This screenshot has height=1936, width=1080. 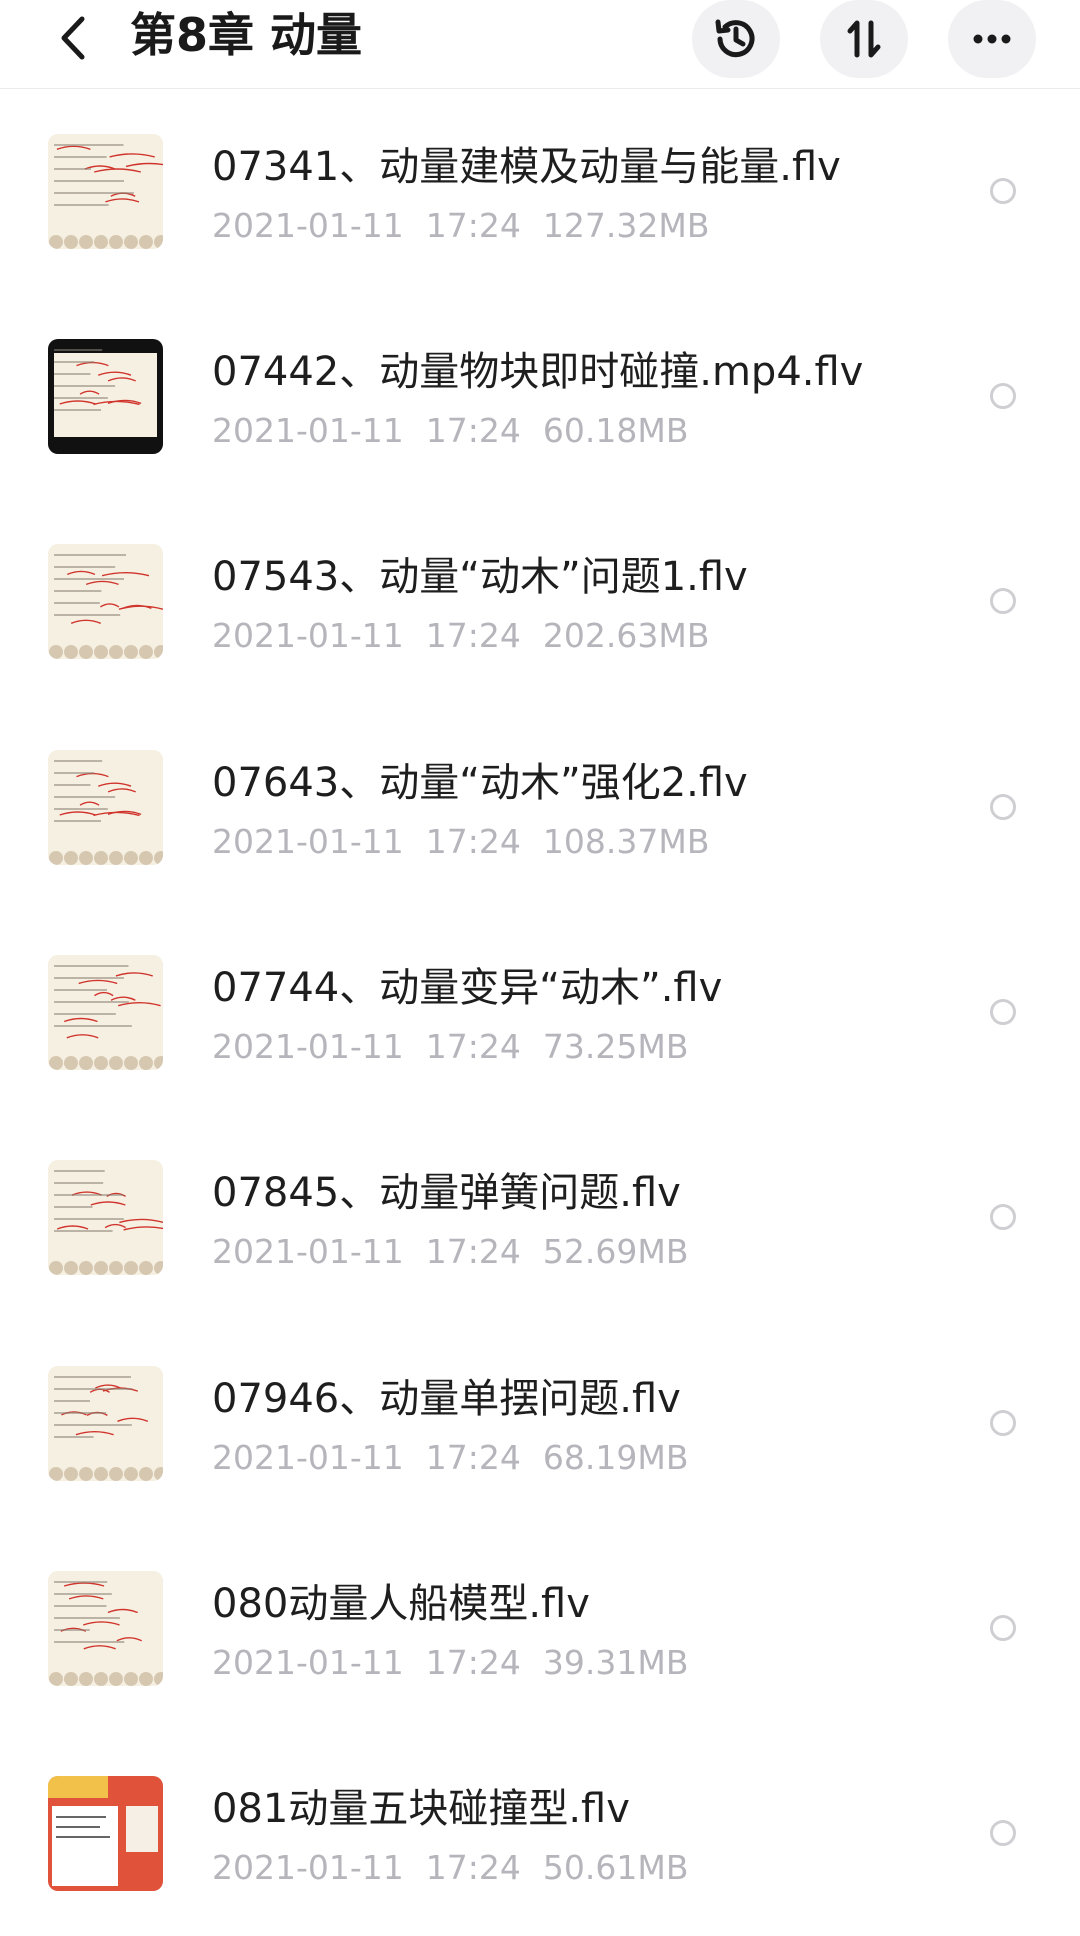 I want to click on chevron-left-icon, so click(x=73, y=38).